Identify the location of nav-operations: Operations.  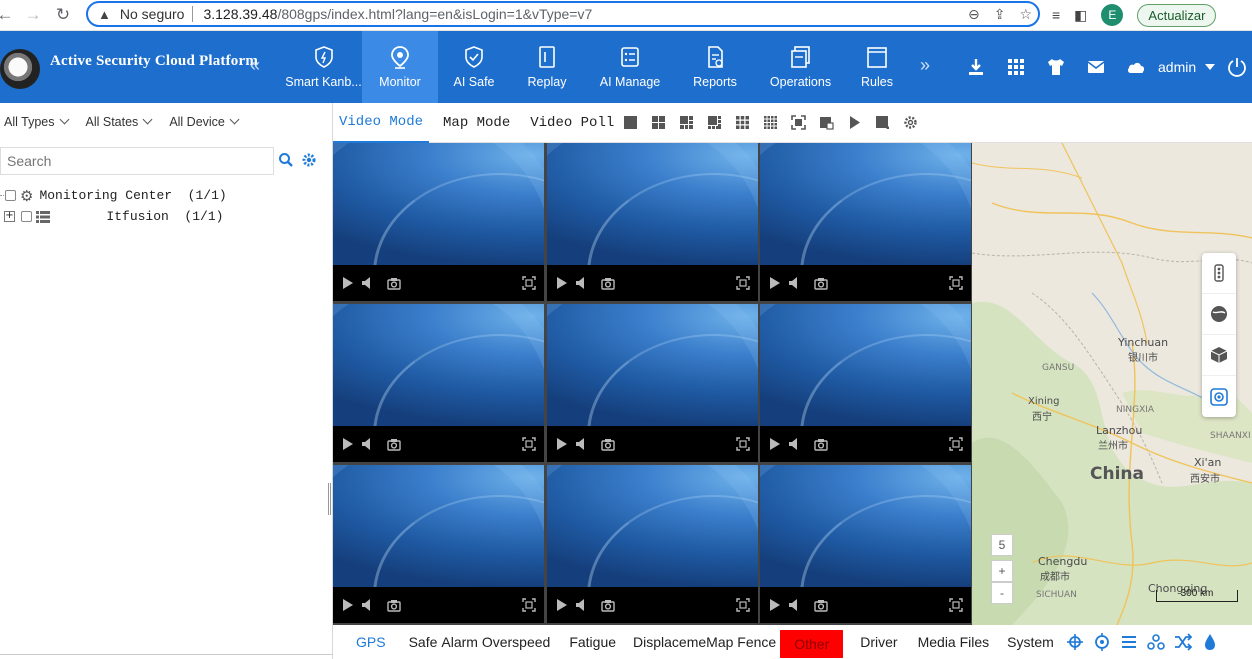
(800, 67).